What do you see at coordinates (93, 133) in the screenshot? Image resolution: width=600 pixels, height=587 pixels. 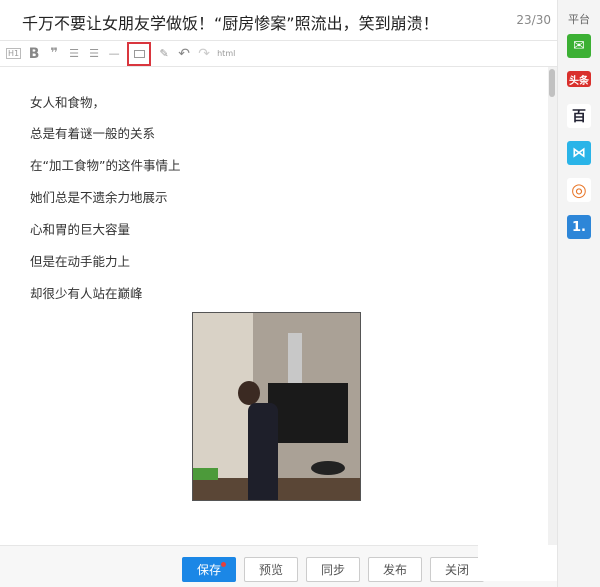 I see `paragraph: 总是有着谜一般的关系` at bounding box center [93, 133].